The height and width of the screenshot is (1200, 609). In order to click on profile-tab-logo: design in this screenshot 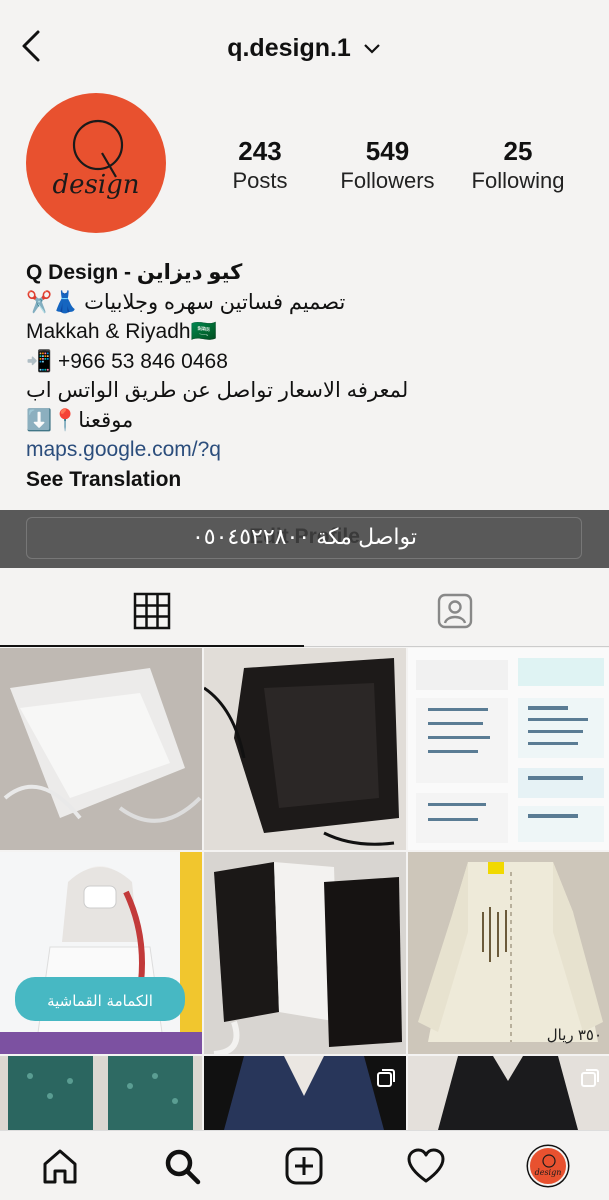, I will do `click(548, 1165)`.